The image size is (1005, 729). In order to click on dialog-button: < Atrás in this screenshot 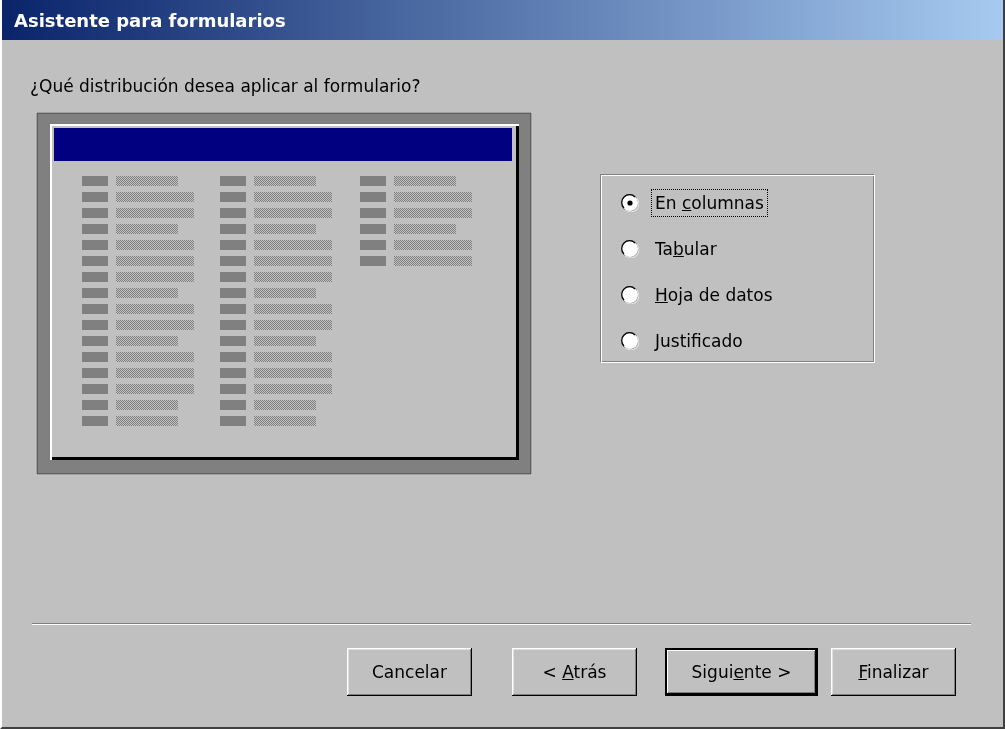, I will do `click(574, 672)`.